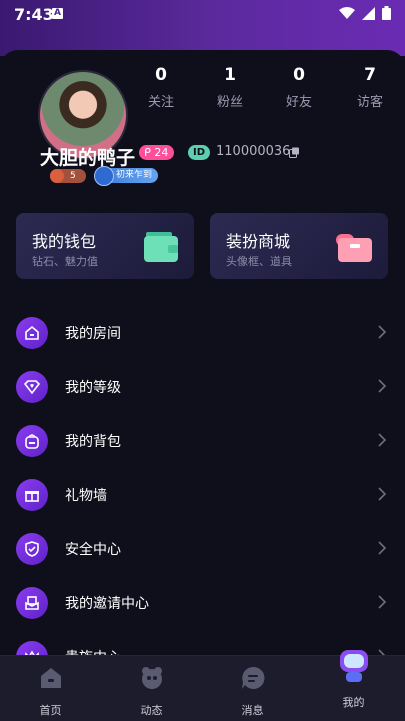  What do you see at coordinates (88, 158) in the screenshot?
I see `username: 大胆的鸭子` at bounding box center [88, 158].